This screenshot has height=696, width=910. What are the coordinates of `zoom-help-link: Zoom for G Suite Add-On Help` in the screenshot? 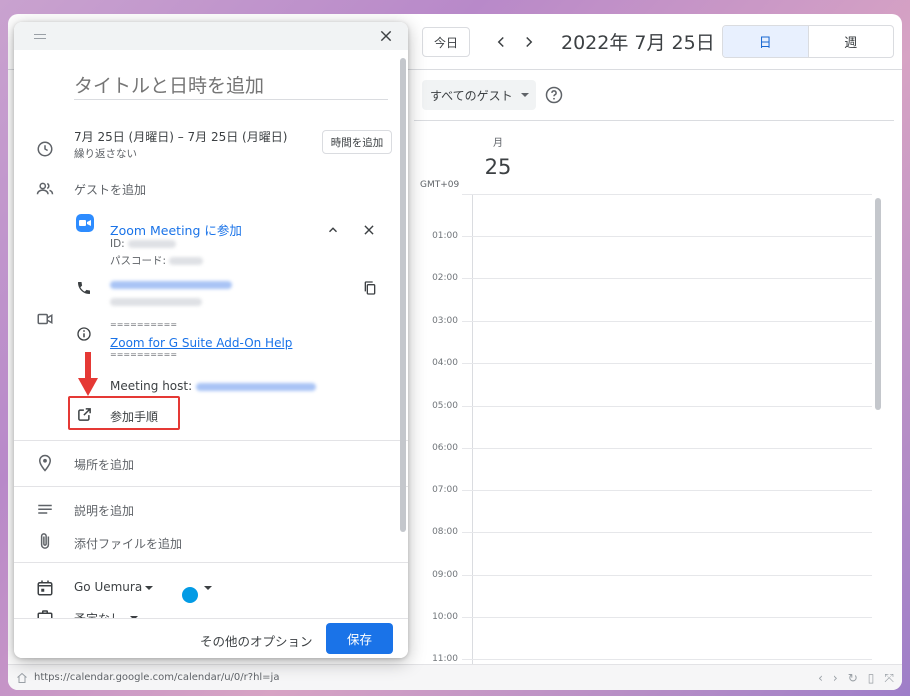 It's located at (201, 343).